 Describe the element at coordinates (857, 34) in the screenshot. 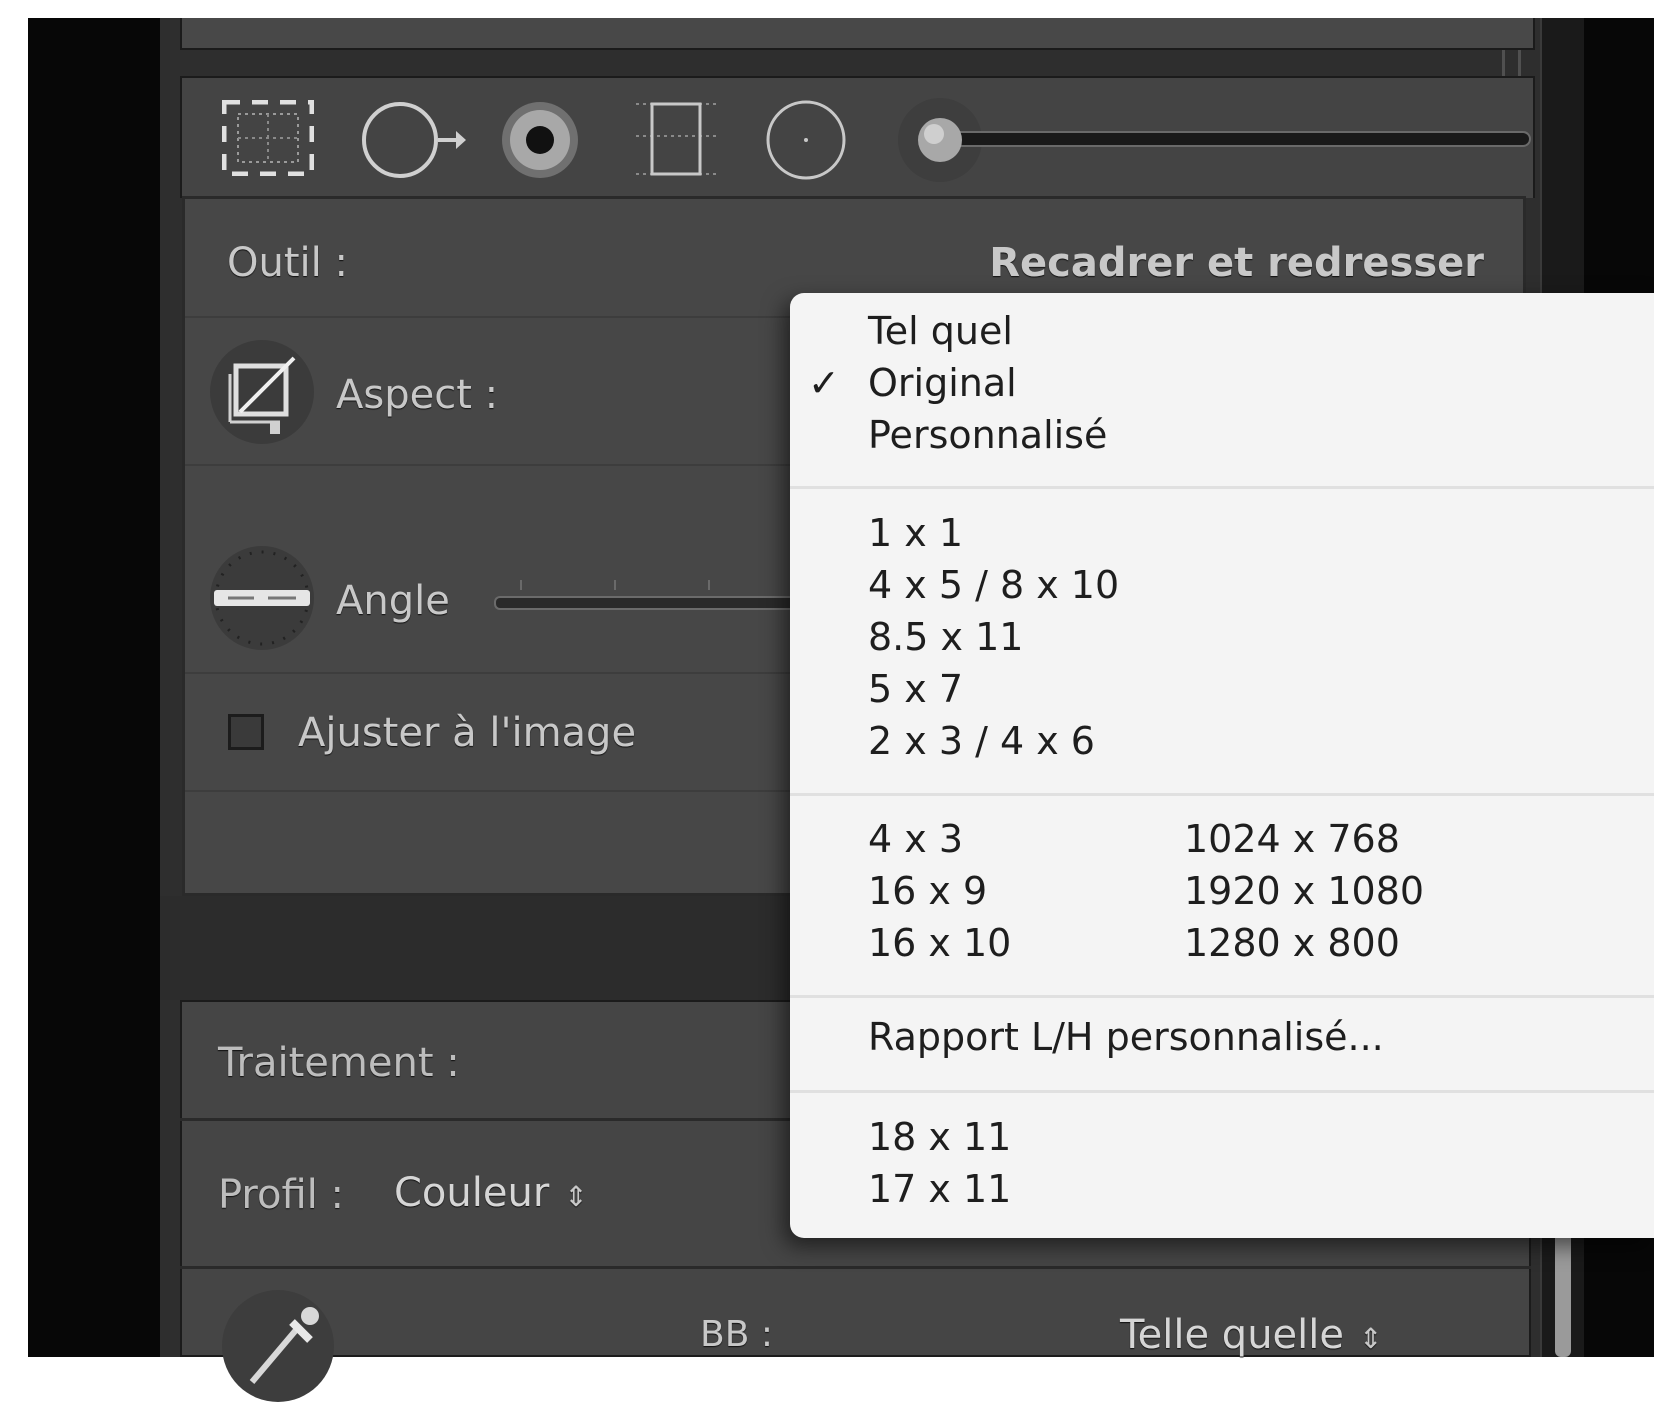

I see `previous-panel-edge` at that location.